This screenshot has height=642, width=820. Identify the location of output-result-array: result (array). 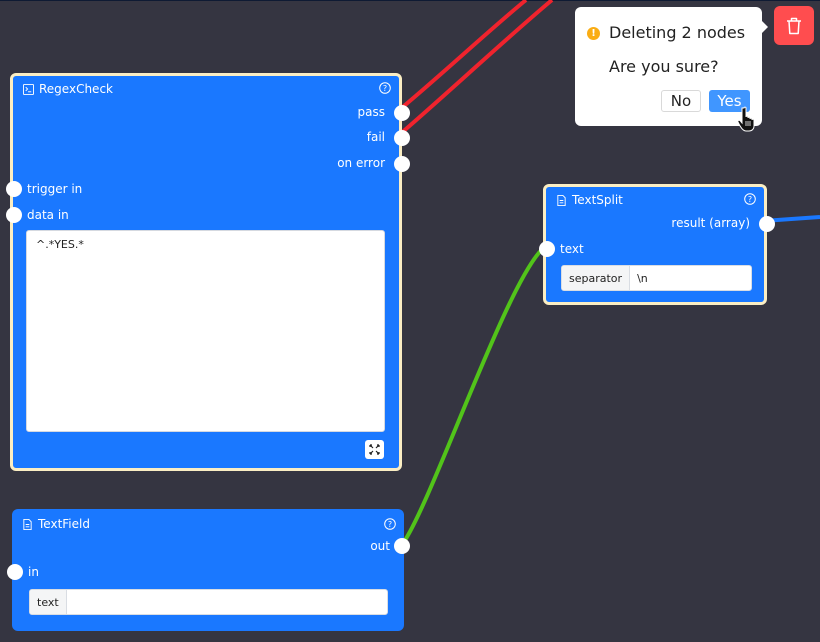
(710, 223).